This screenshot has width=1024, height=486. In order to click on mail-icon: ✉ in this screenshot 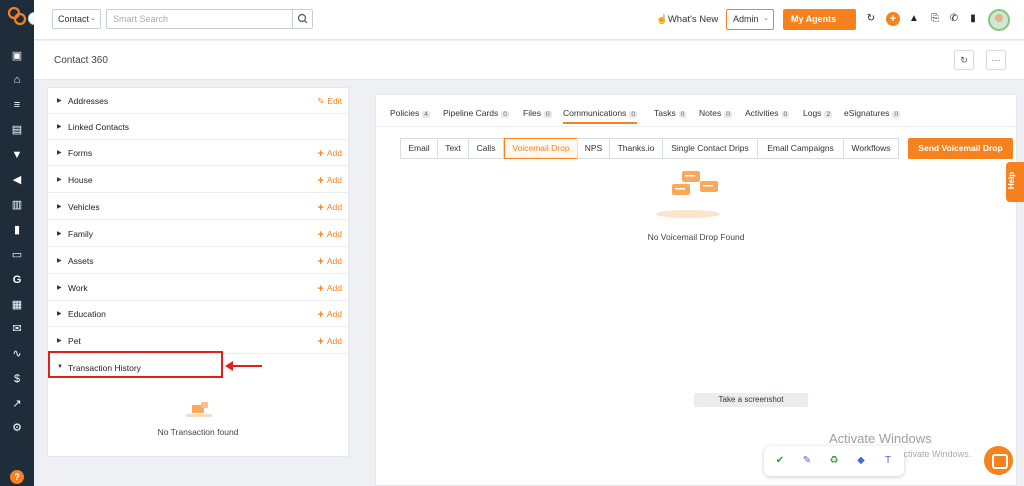, I will do `click(17, 329)`.